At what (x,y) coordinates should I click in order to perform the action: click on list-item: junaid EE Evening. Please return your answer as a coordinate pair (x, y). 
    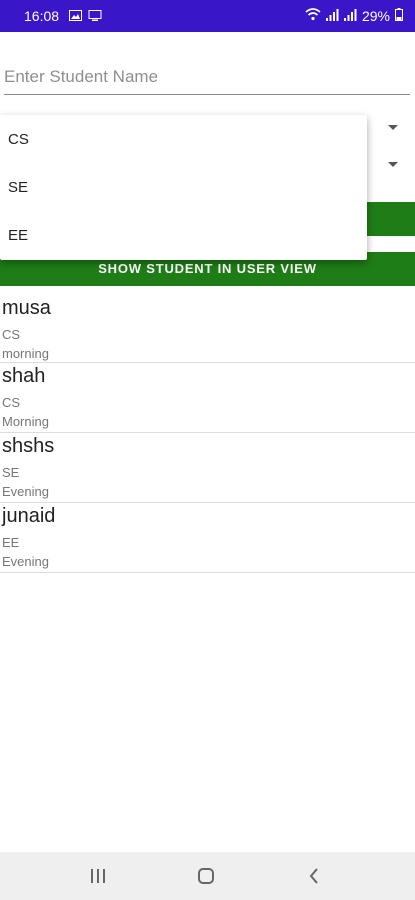
    Looking at the image, I should click on (207, 538).